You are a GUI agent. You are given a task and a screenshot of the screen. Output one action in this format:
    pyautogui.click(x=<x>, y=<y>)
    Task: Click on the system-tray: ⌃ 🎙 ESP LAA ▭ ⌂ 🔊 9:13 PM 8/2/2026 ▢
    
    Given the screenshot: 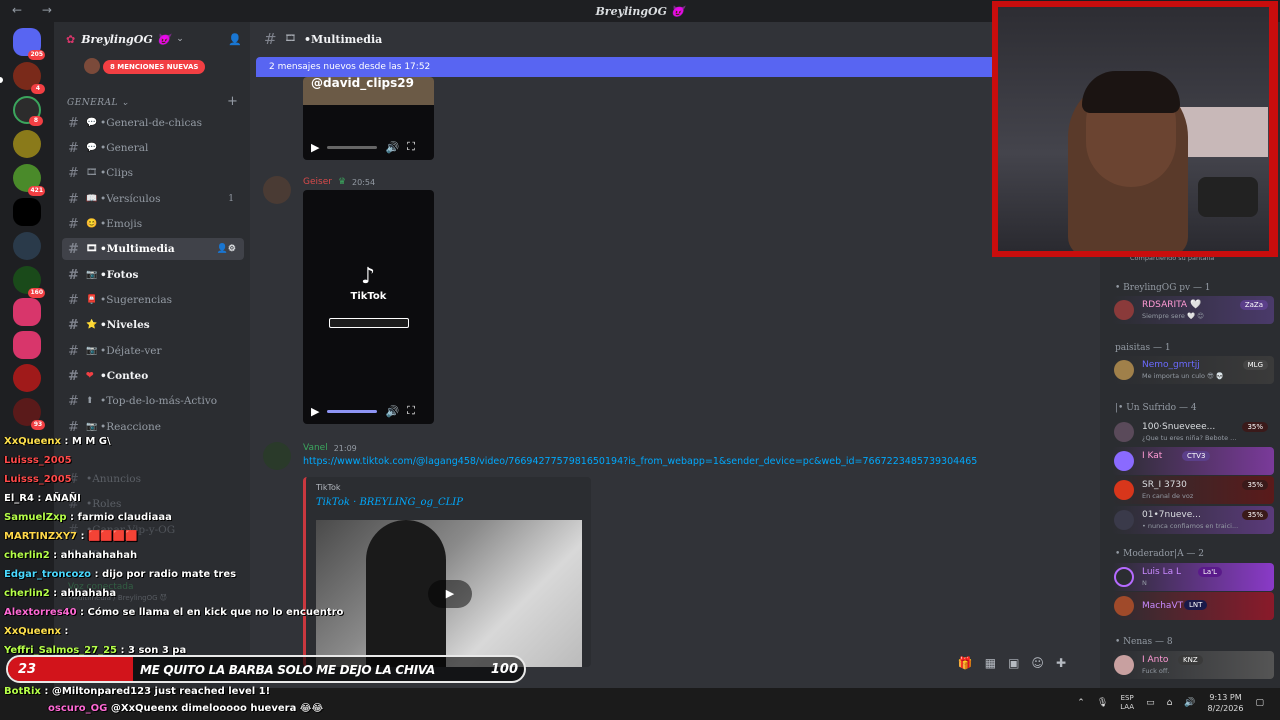 What is the action you would take?
    pyautogui.click(x=1170, y=703)
    